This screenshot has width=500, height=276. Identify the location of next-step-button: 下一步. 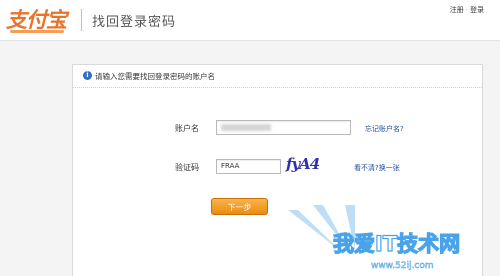
(239, 206).